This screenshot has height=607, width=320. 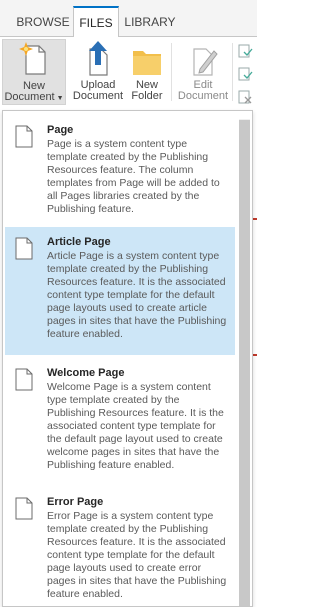 I want to click on folder-icon, so click(x=147, y=58).